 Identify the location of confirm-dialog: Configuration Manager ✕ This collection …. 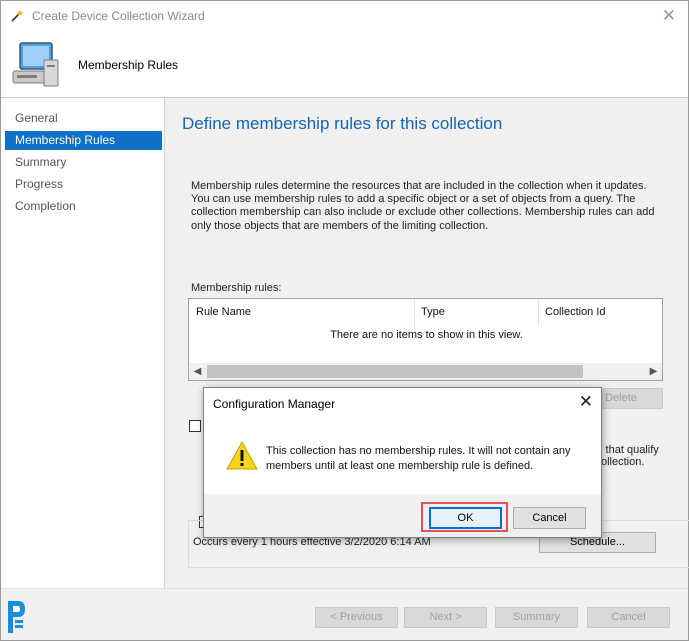
(402, 462).